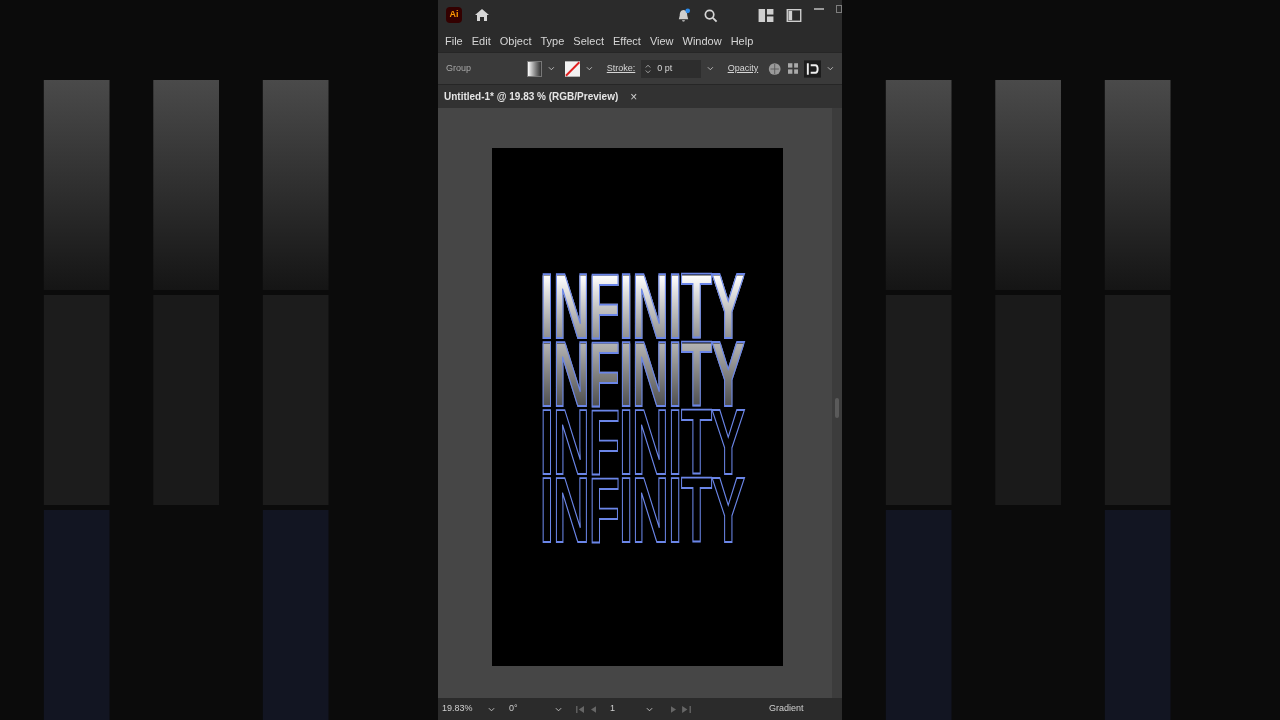 The width and height of the screenshot is (1280, 720). I want to click on tool-name: Gradient, so click(786, 709).